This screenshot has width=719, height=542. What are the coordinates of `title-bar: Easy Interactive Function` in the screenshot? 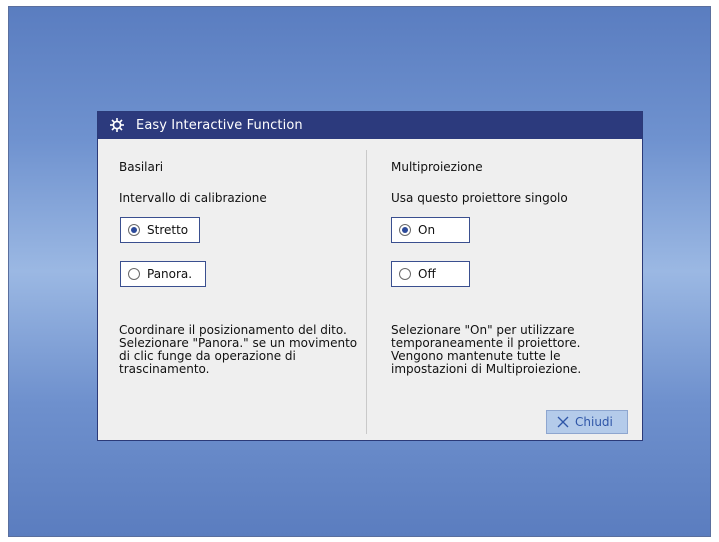 It's located at (370, 125).